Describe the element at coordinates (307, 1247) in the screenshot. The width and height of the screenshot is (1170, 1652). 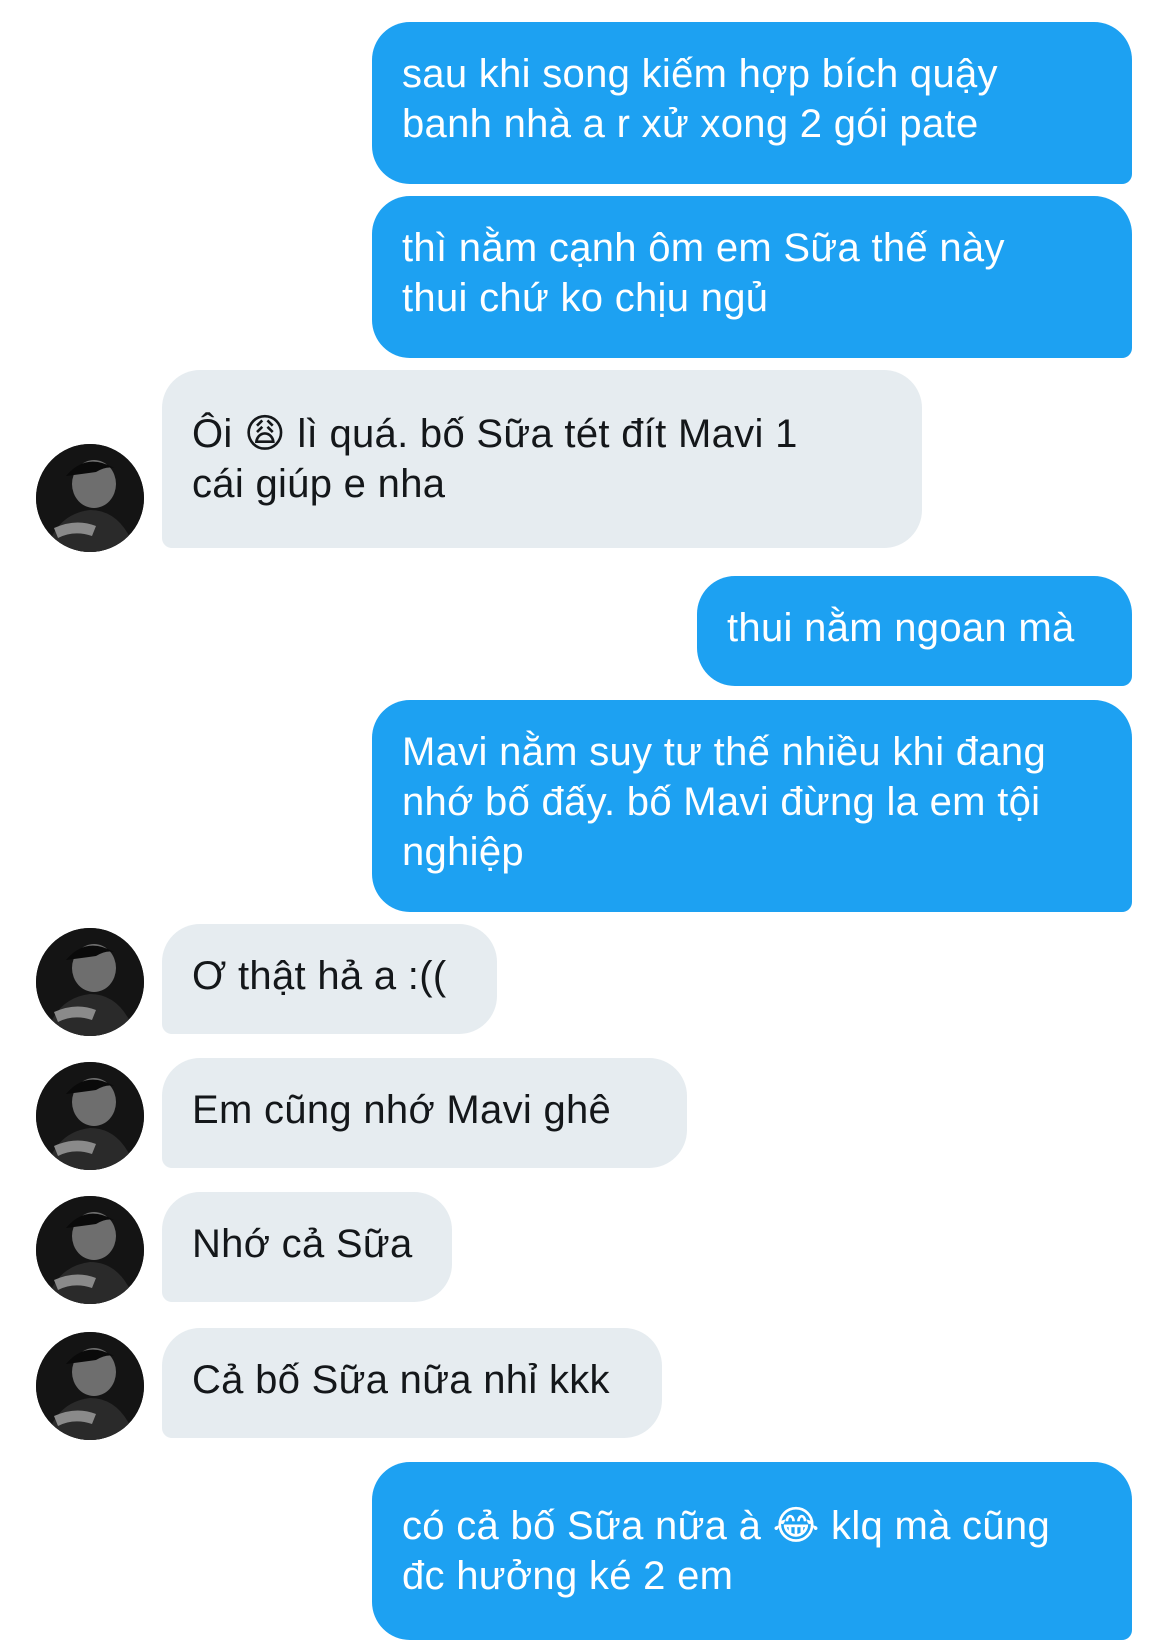
I see `message-bubble-incoming: Nhớ cả Sữa` at that location.